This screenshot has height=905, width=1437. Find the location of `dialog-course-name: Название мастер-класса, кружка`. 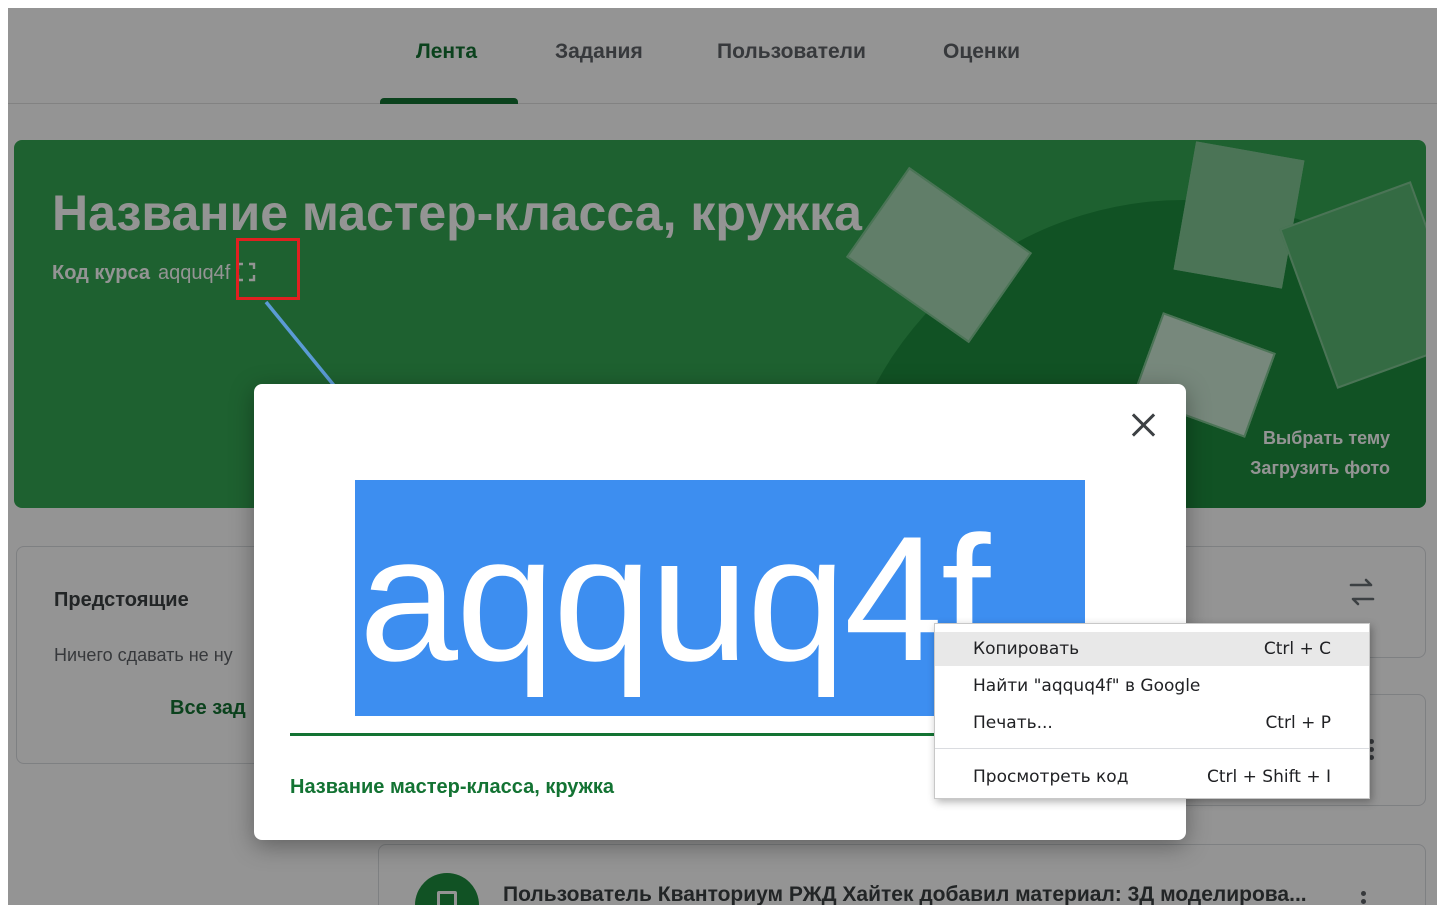

dialog-course-name: Название мастер-класса, кружка is located at coordinates (452, 787).